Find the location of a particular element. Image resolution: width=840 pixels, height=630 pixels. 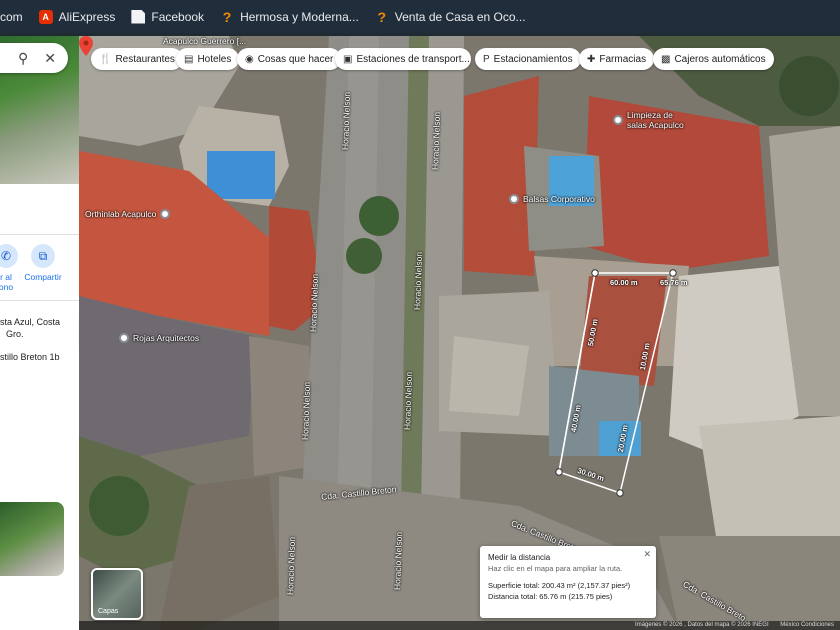

bookmark-label: AliExpress is located at coordinates (87, 16).